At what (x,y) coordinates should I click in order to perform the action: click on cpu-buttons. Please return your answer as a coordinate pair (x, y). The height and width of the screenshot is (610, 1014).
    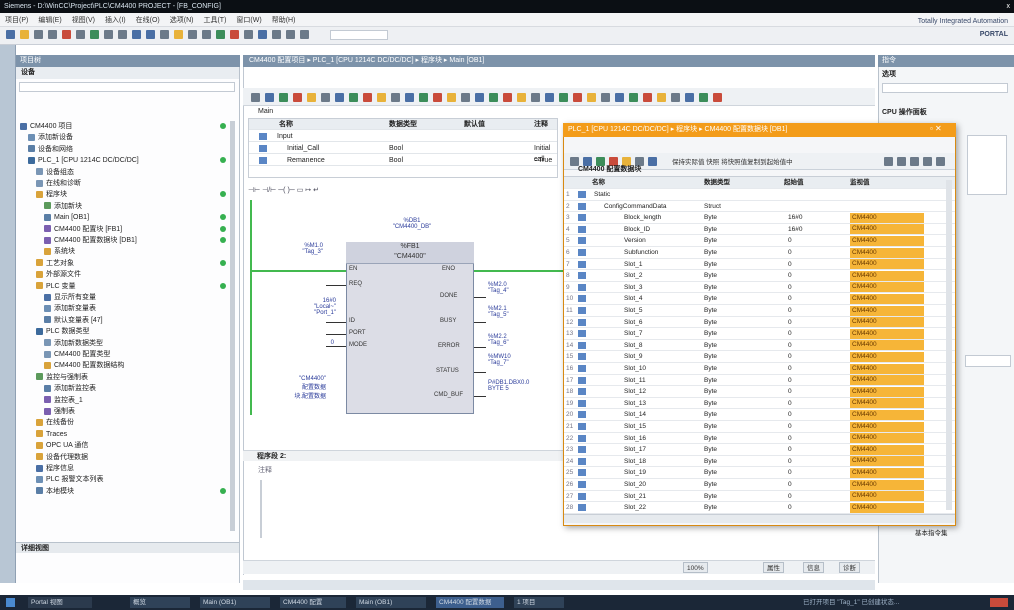
    Looking at the image, I should click on (987, 165).